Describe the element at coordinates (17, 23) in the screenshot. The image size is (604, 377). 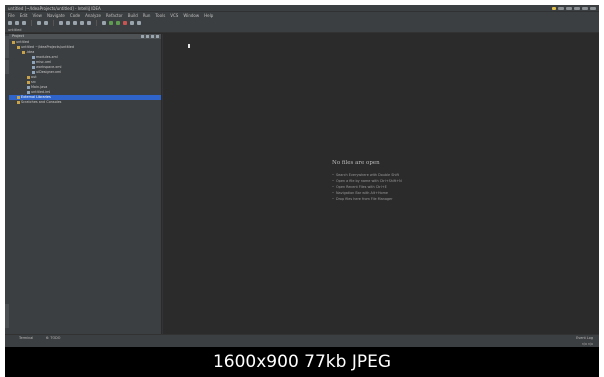
I see `save-icon` at that location.